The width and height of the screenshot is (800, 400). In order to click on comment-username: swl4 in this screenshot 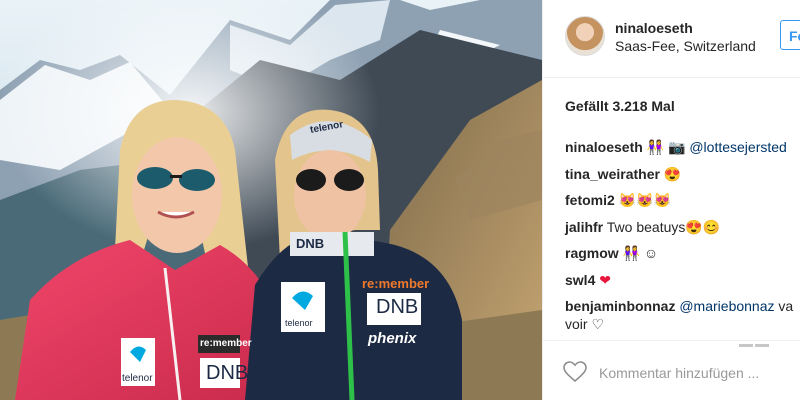, I will do `click(580, 280)`.